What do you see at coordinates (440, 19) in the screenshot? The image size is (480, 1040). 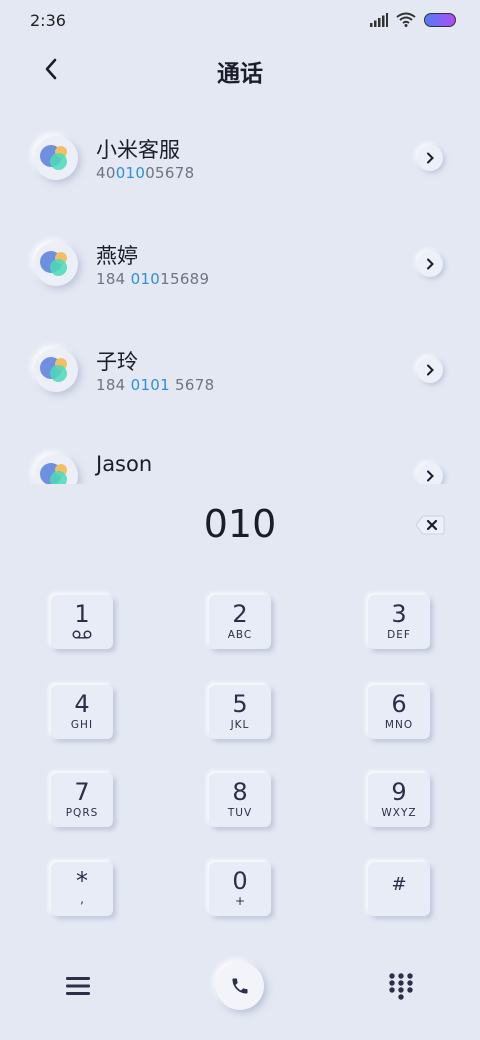 I see `battery-icon` at bounding box center [440, 19].